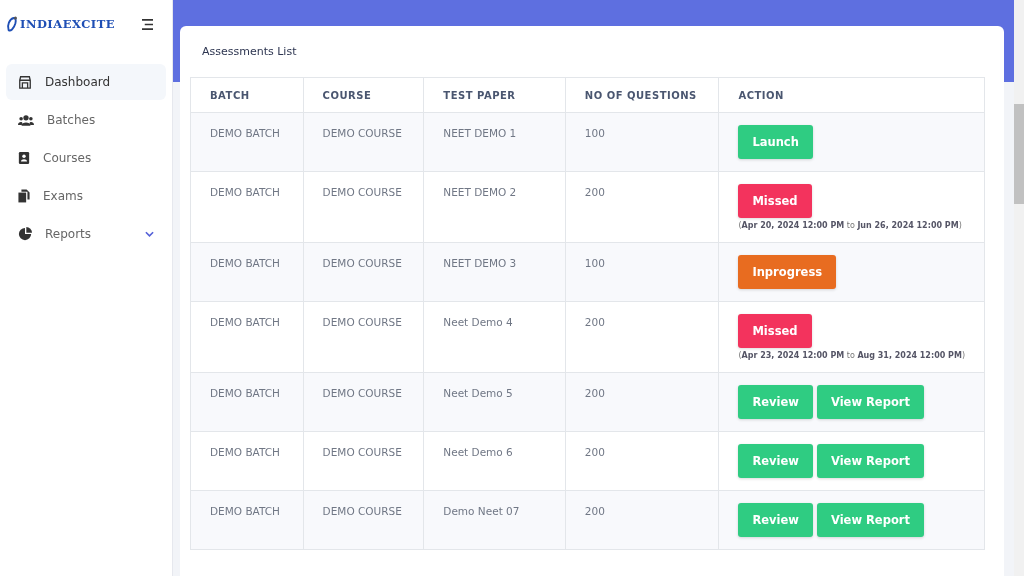 The width and height of the screenshot is (1024, 576). I want to click on scrollbar, so click(1019, 288).